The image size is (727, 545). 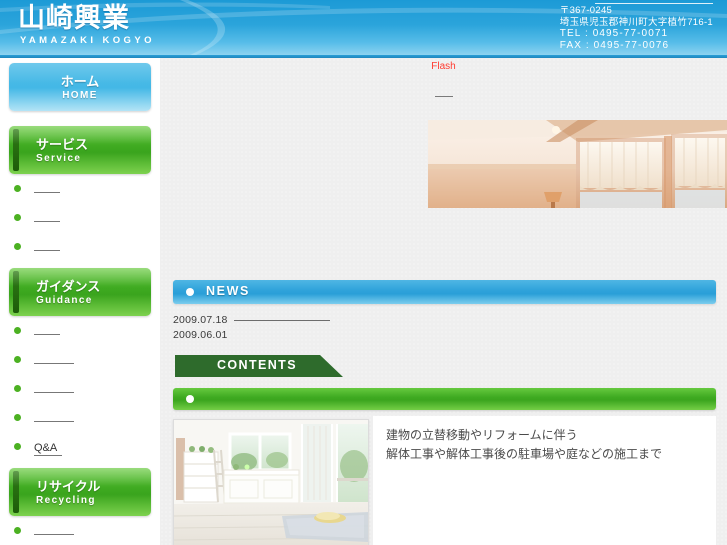 I want to click on sidebar-item-service: サービス Service, so click(x=80, y=150).